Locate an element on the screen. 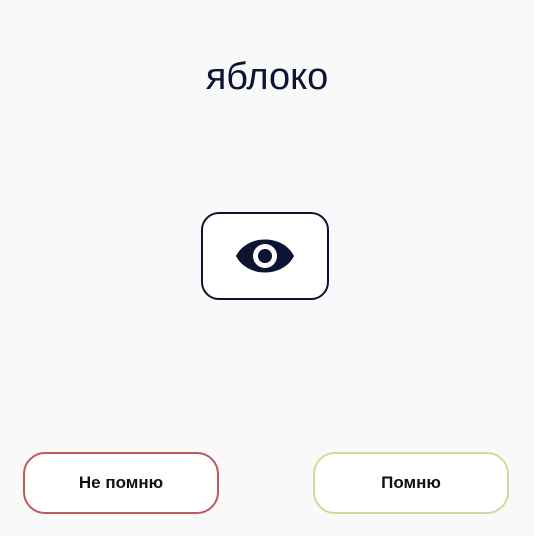 Image resolution: width=534 pixels, height=536 pixels. forgot-button: Не помню is located at coordinates (121, 483).